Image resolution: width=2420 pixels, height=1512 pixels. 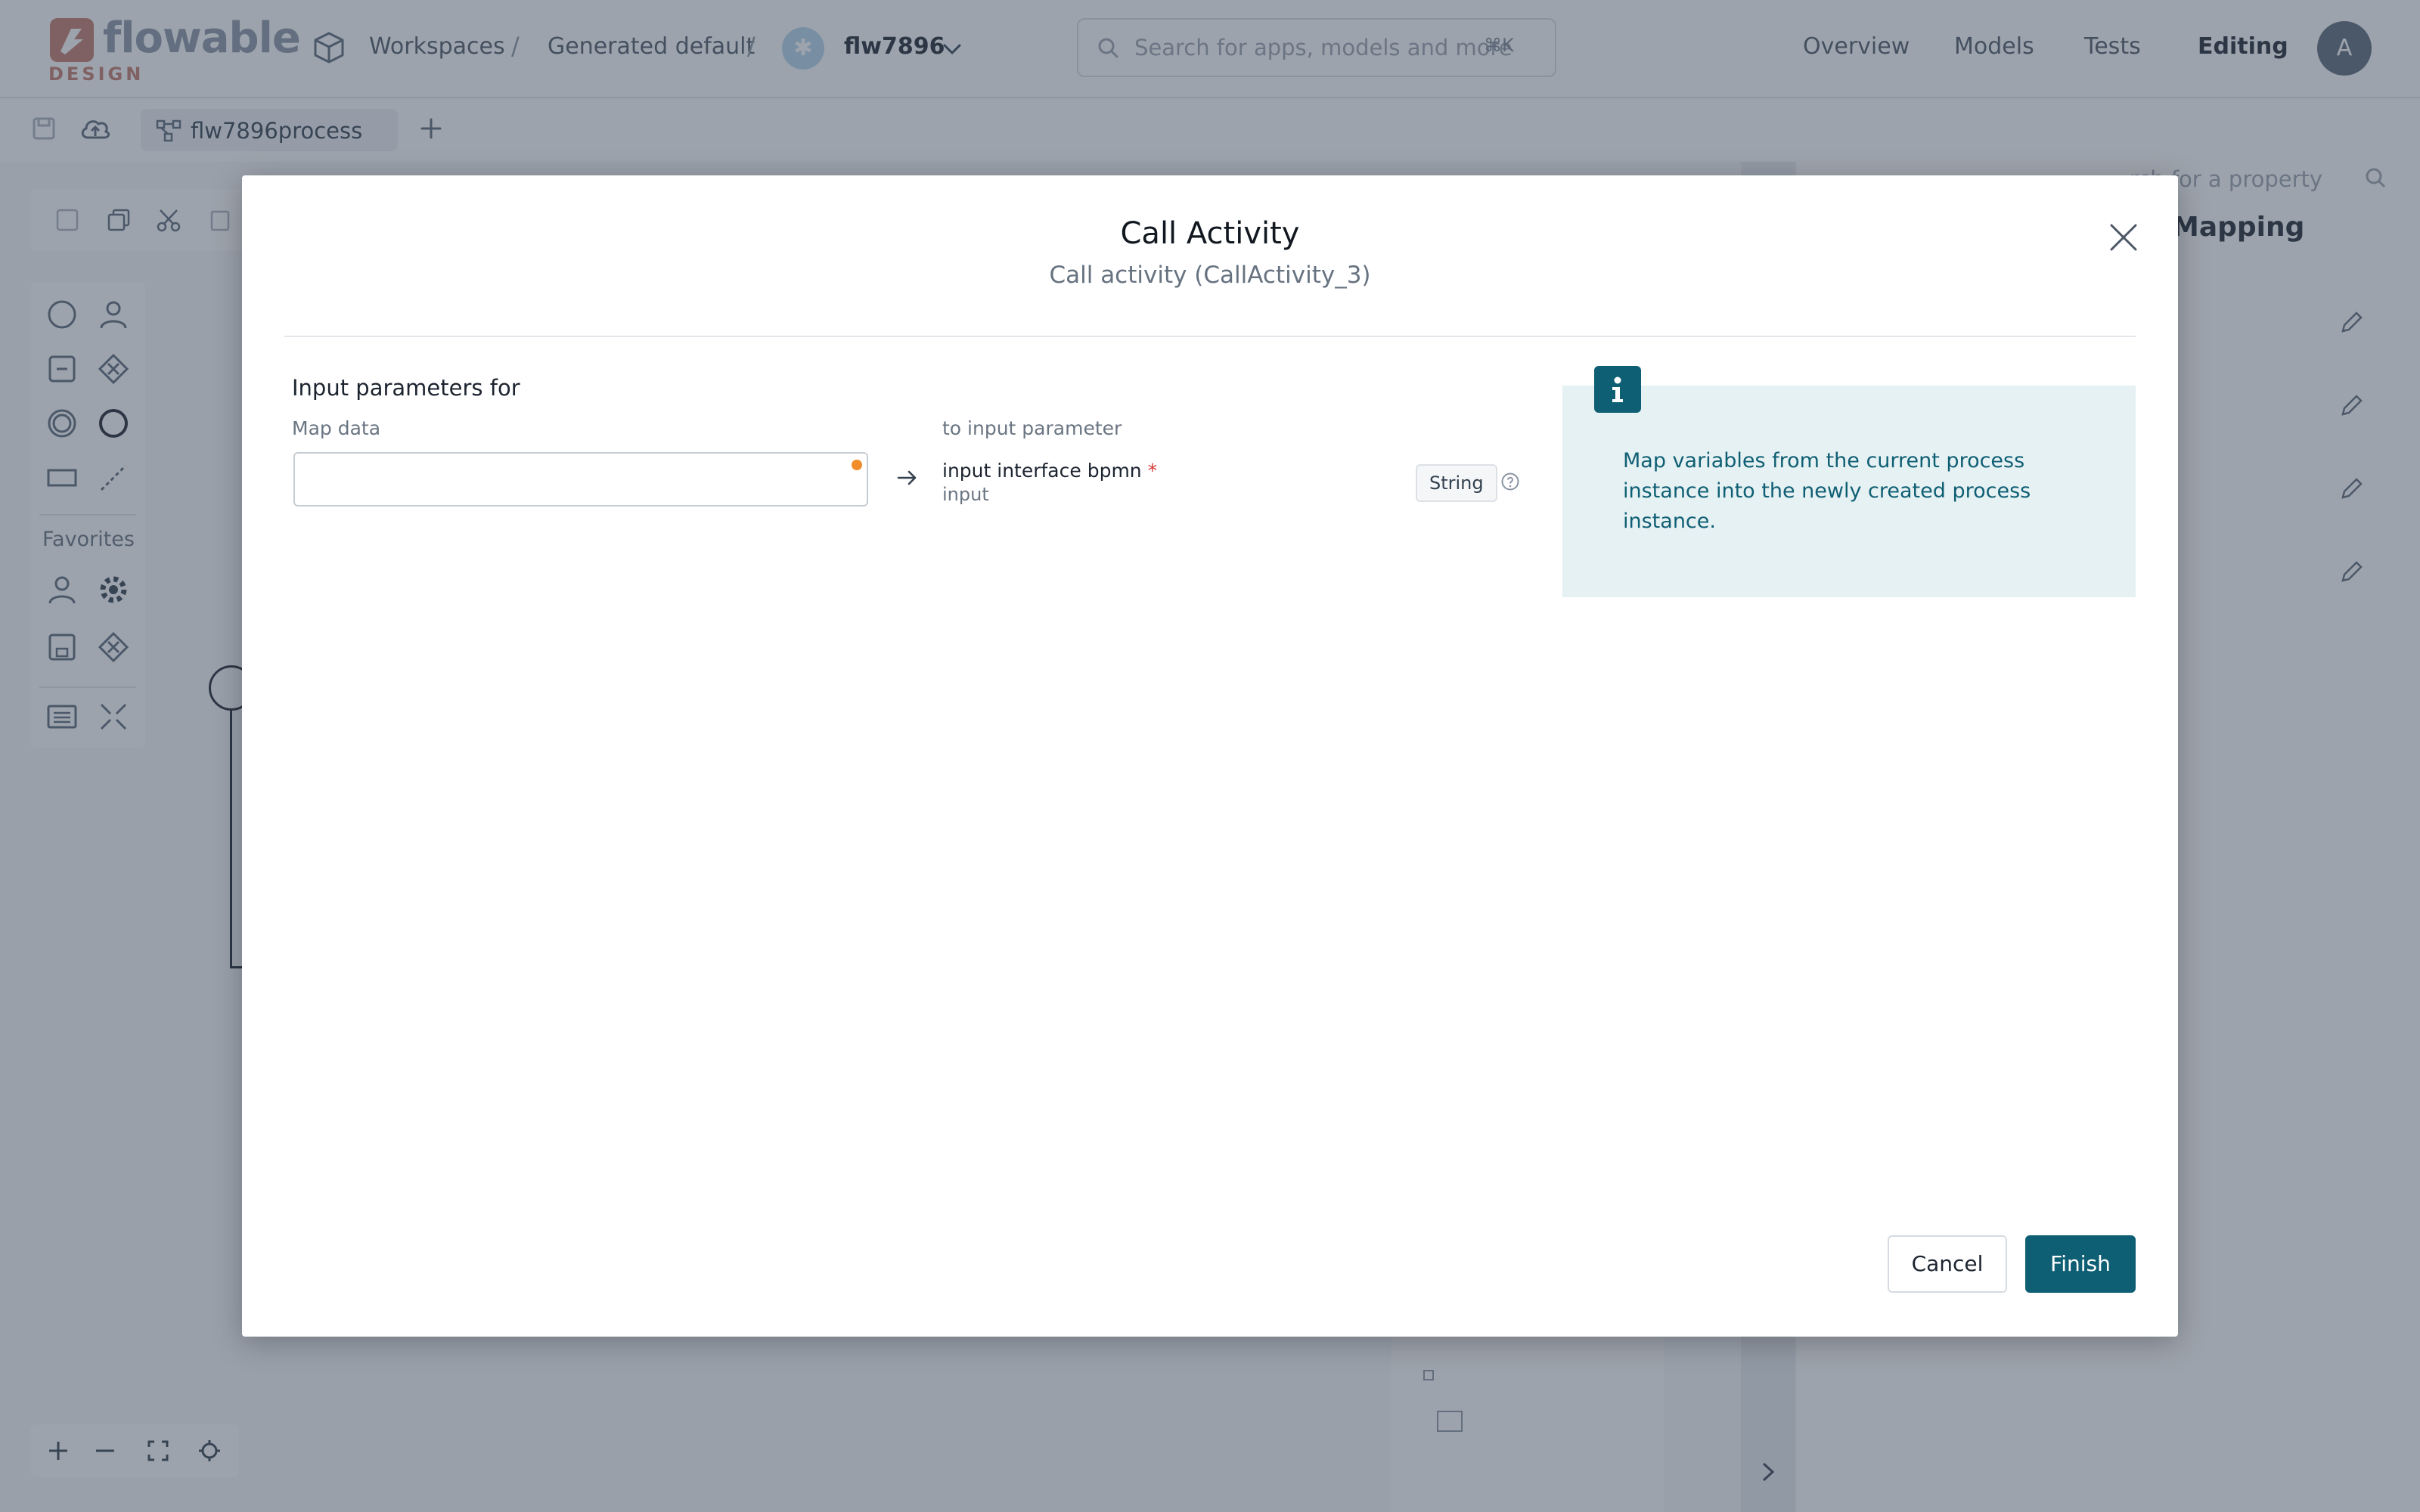 What do you see at coordinates (580, 479) in the screenshot?
I see `map-data-input` at bounding box center [580, 479].